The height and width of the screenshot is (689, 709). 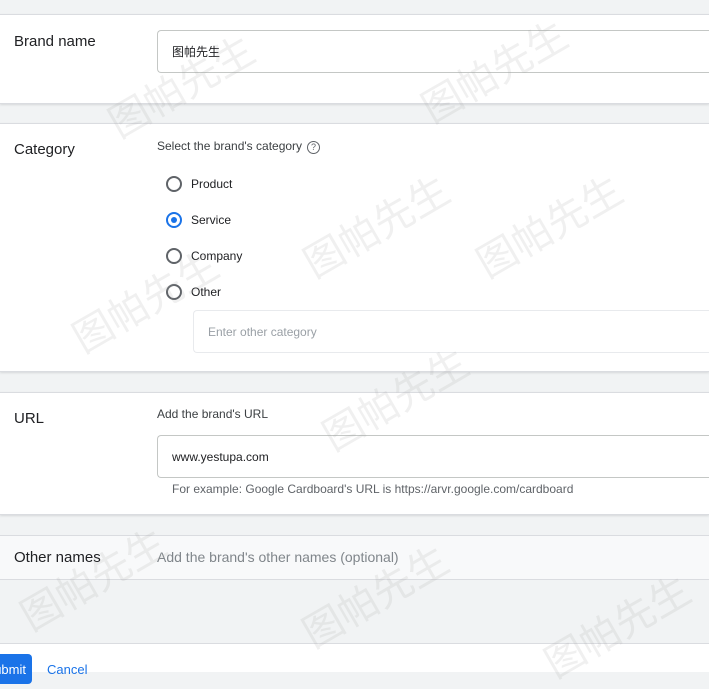 I want to click on submit-button: Submit, so click(x=16, y=669).